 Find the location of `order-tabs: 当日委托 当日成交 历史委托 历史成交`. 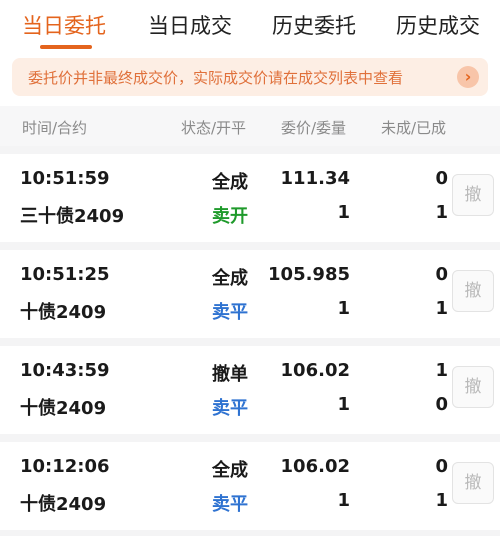

order-tabs: 当日委托 当日成交 历史委托 历史成交 is located at coordinates (250, 25).